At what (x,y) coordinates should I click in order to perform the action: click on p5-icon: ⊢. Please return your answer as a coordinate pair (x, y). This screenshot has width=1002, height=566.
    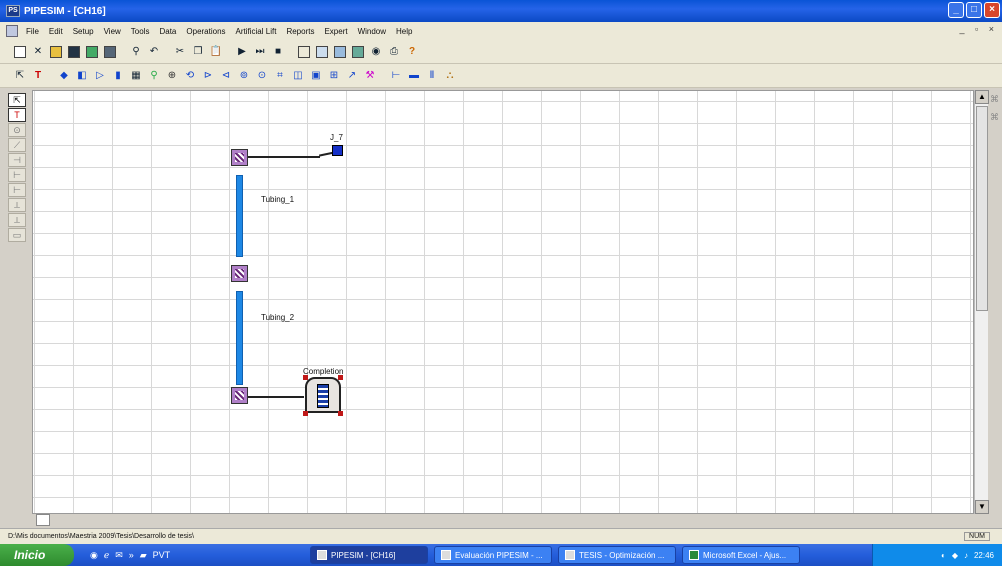
    Looking at the image, I should click on (17, 190).